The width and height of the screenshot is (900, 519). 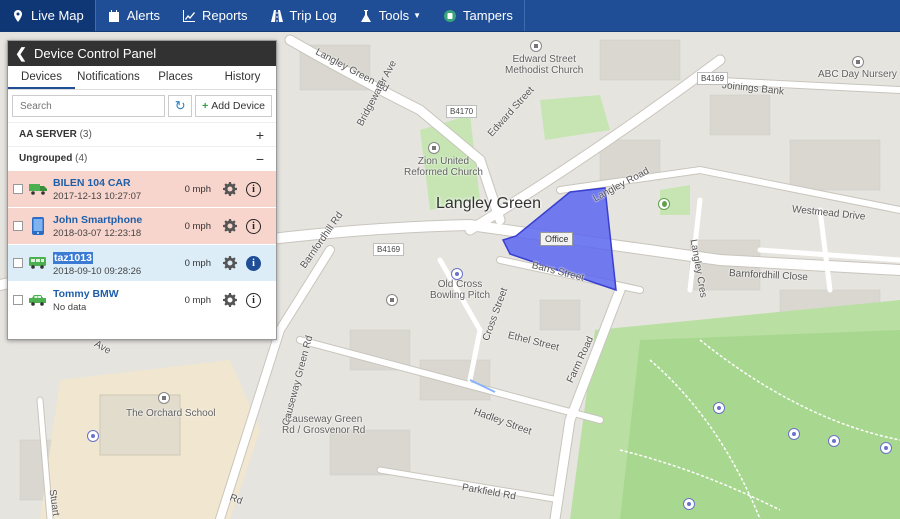 I want to click on nav-divider, so click(x=524, y=15).